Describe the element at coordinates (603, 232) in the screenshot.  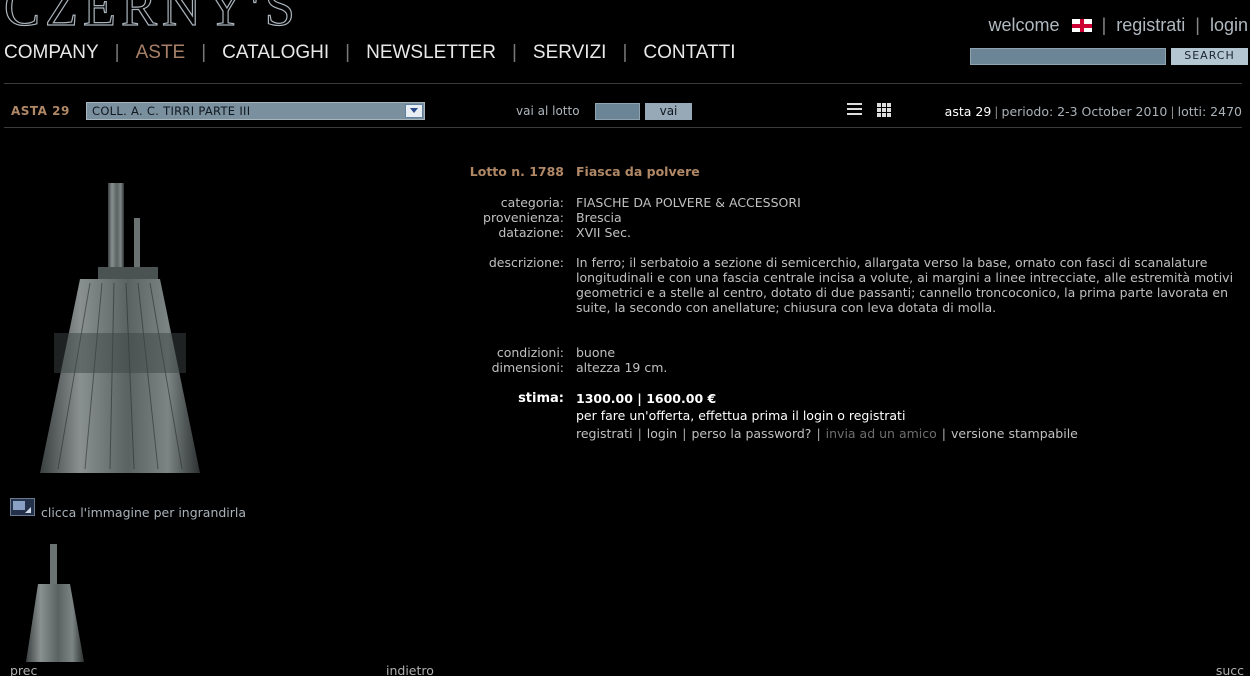
I see `datazione-value: XVII Sec.` at that location.